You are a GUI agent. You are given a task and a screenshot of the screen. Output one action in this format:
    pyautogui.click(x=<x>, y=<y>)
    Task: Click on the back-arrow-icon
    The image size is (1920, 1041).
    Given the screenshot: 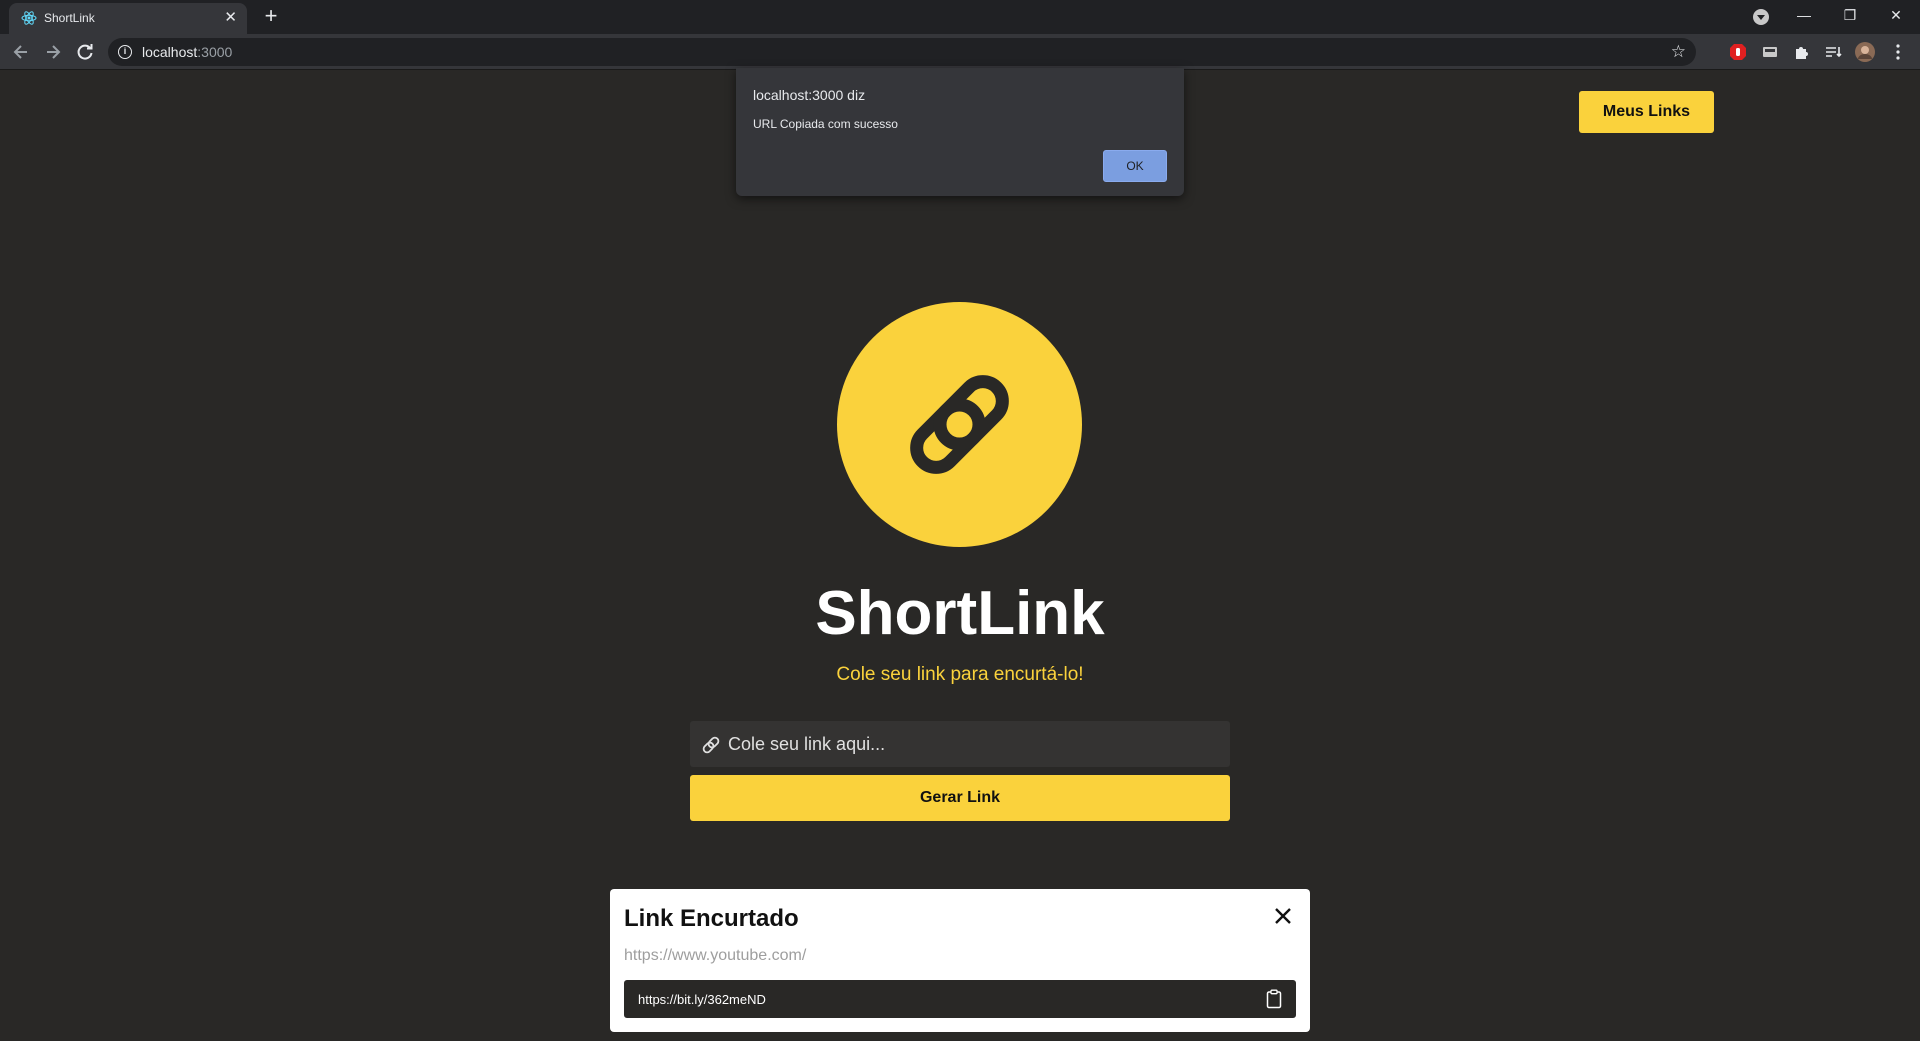 What is the action you would take?
    pyautogui.click(x=21, y=52)
    